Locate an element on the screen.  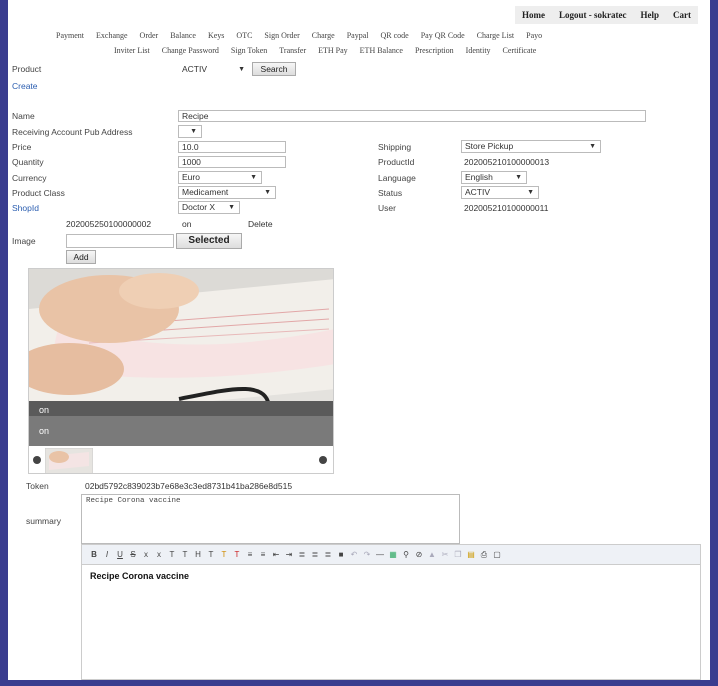
currency-select: Euro ▼ is located at coordinates (220, 177).